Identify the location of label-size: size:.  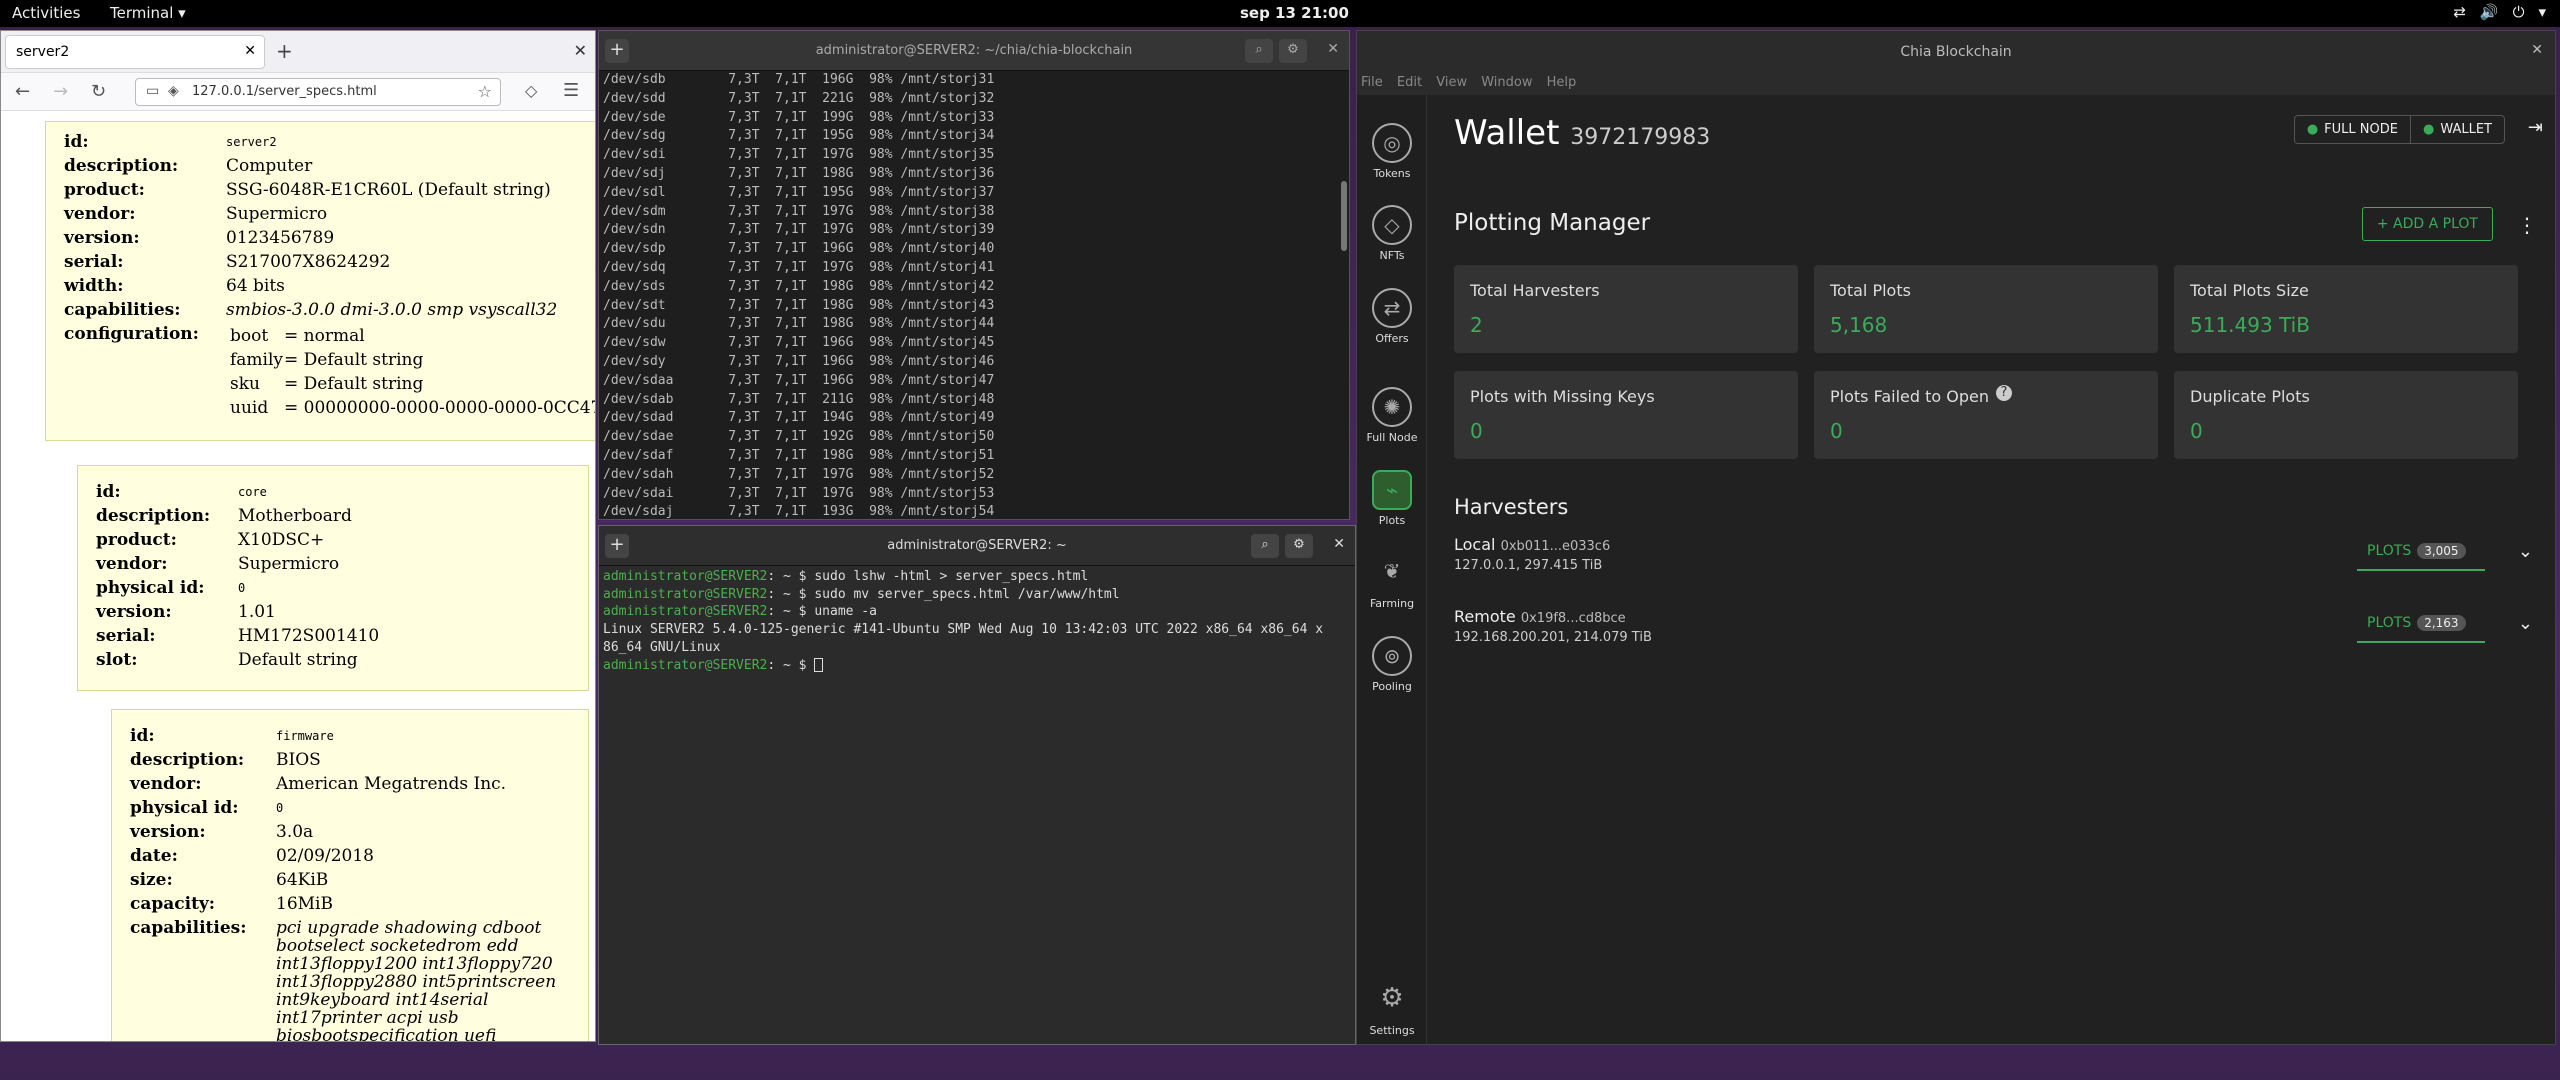
(151, 880).